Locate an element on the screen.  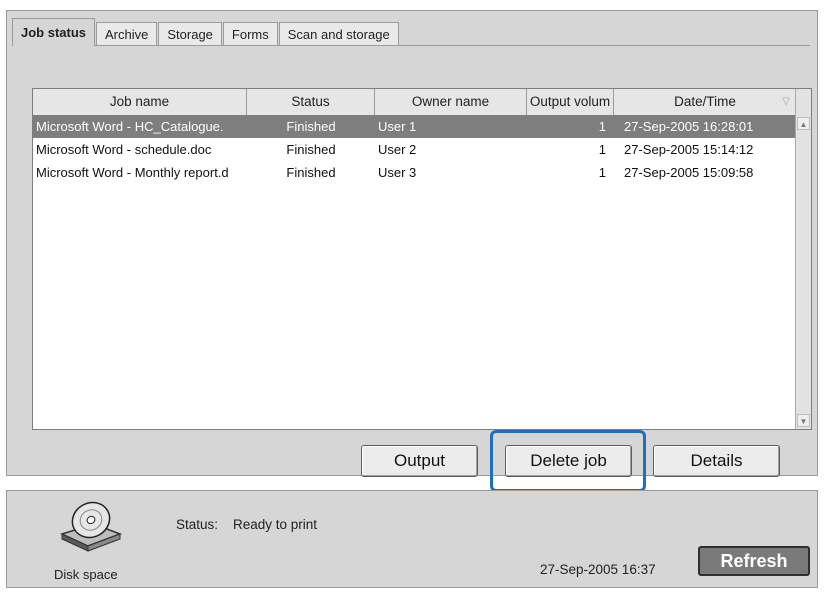
scroll-up-arrow-icon: ▲ is located at coordinates (803, 123).